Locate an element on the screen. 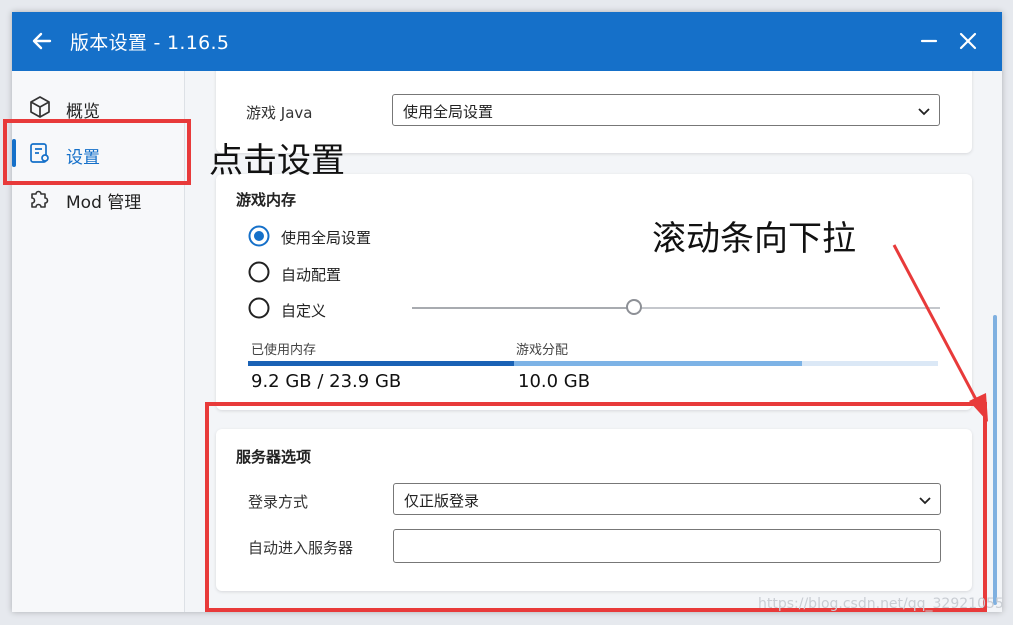 The image size is (1013, 625). radio-auto is located at coordinates (259, 272).